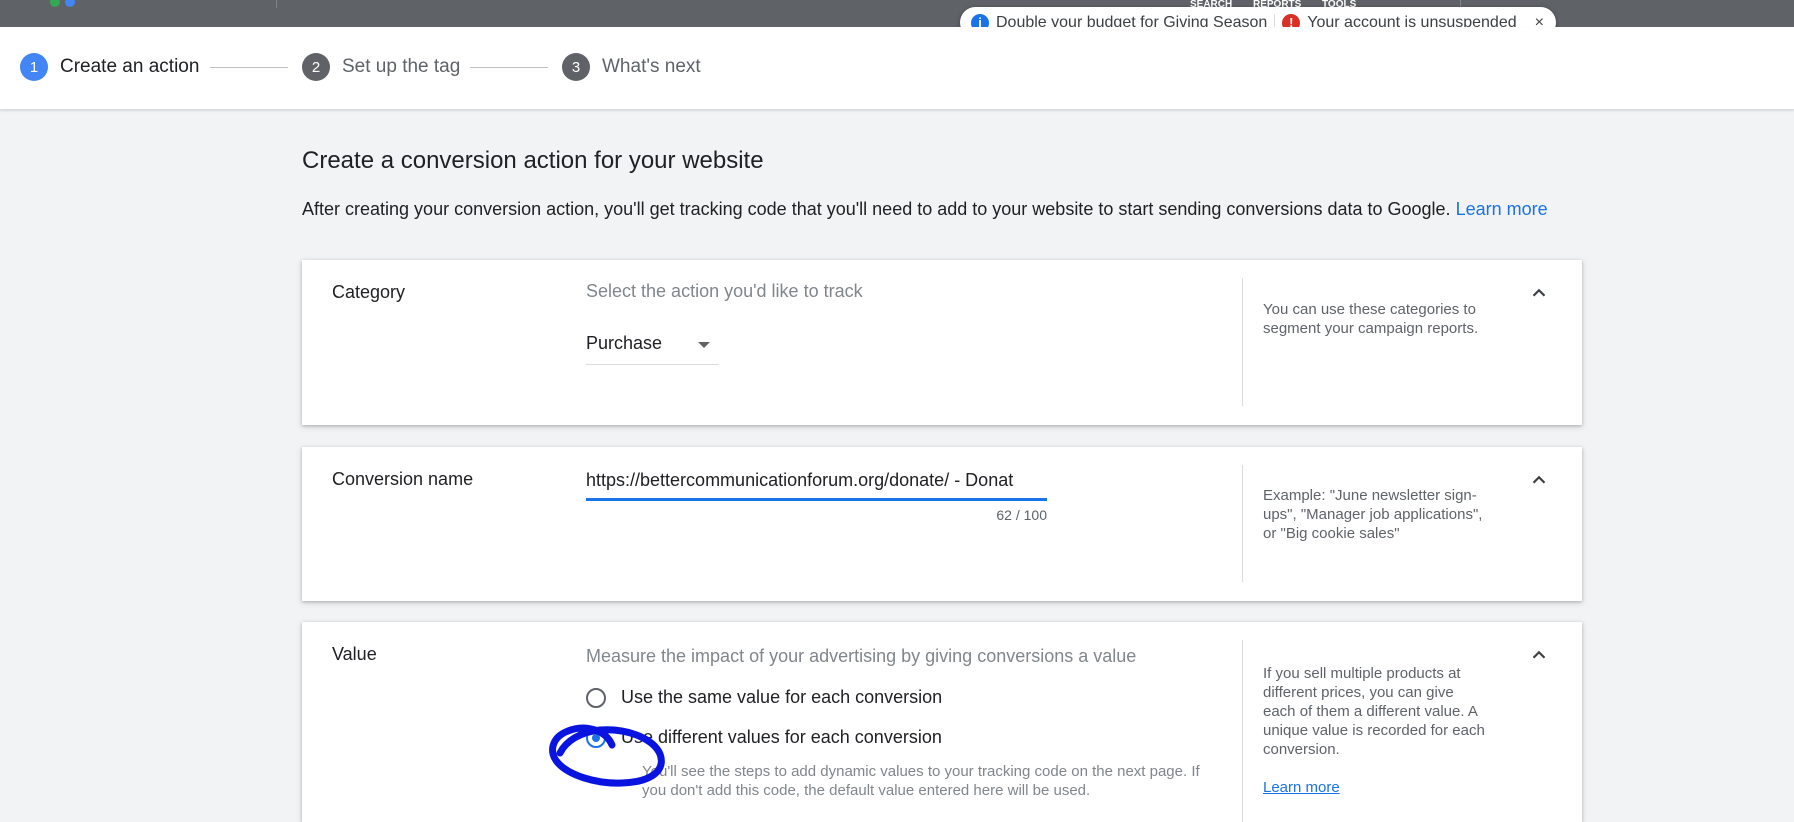 The height and width of the screenshot is (822, 1794). I want to click on conversion-name-input, so click(816, 476).